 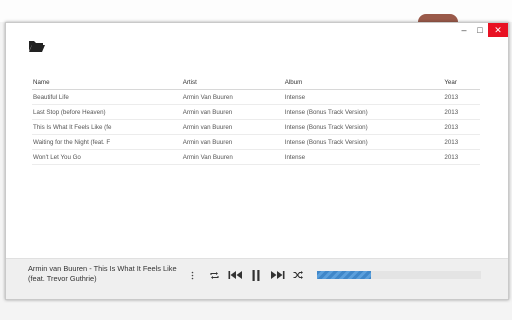 I want to click on cell-name: Won't Let You Go, so click(x=107, y=157).